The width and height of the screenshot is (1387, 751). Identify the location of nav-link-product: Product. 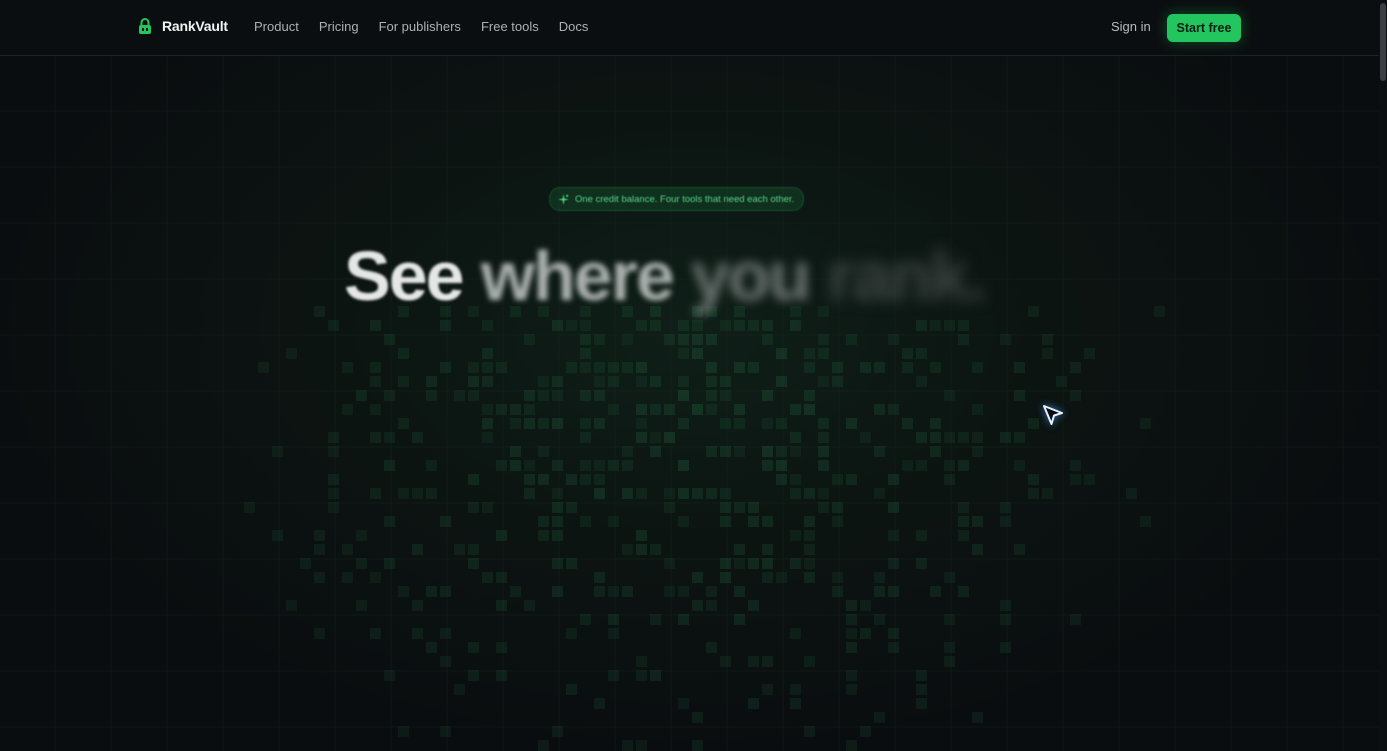
(276, 26).